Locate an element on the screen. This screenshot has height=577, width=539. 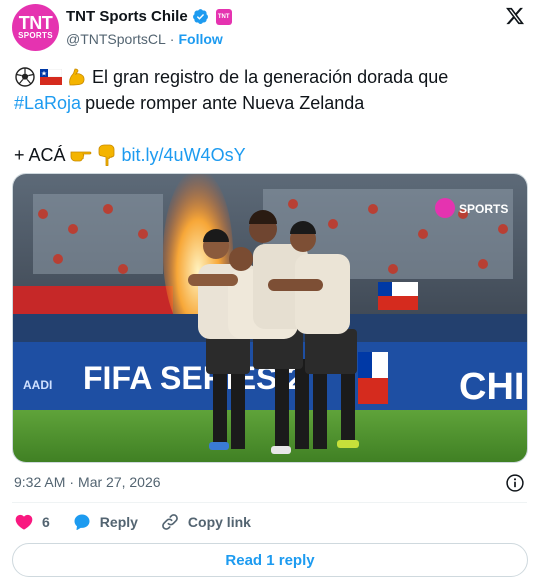
handle: @TNTSportsCL is located at coordinates (116, 39).